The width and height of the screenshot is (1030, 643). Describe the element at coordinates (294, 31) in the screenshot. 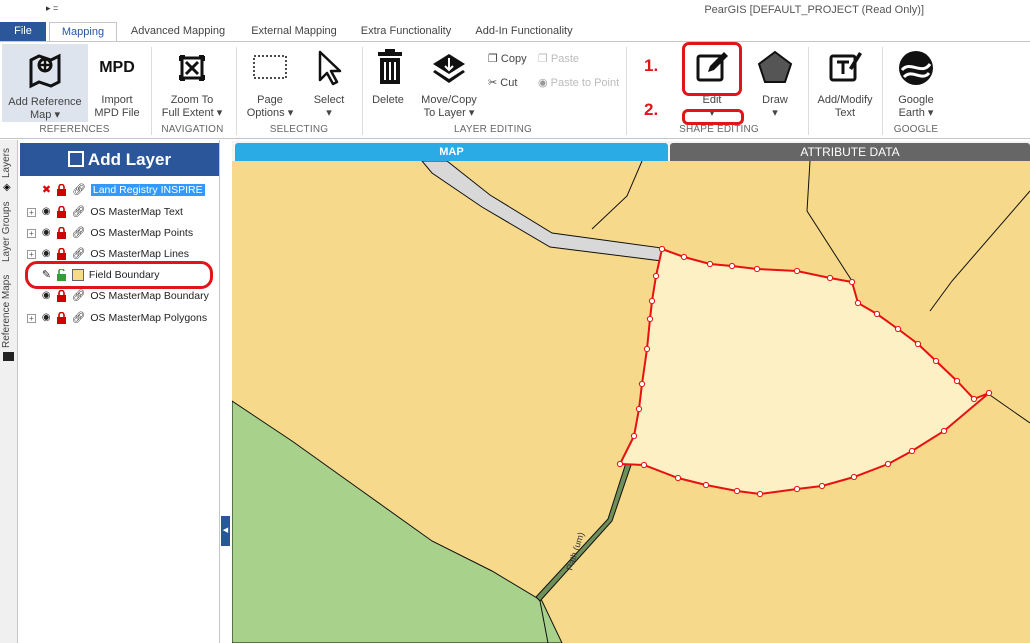

I see `tab-external-mapping: External Mapping` at that location.